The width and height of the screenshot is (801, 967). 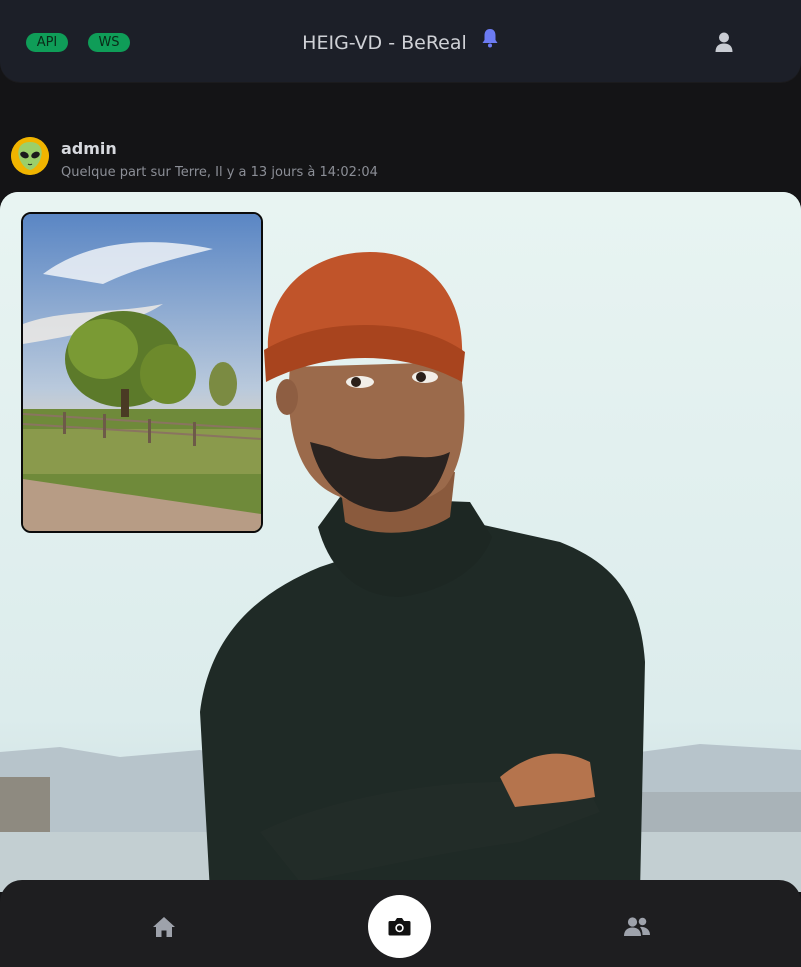 I want to click on app-title-wrap: HEIG-VD - BeReal, so click(x=400, y=43).